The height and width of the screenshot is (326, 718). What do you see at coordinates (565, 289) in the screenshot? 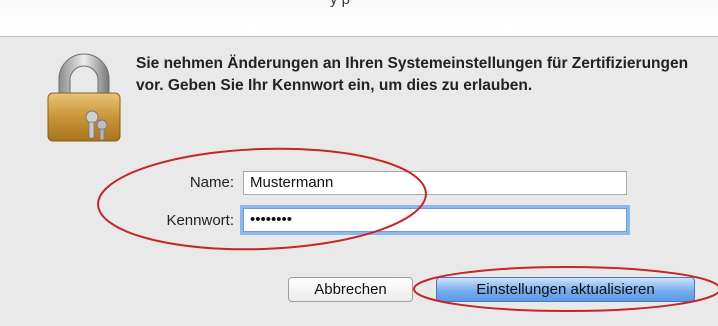
I see `update-settings-button: Einstellungen aktualisieren` at bounding box center [565, 289].